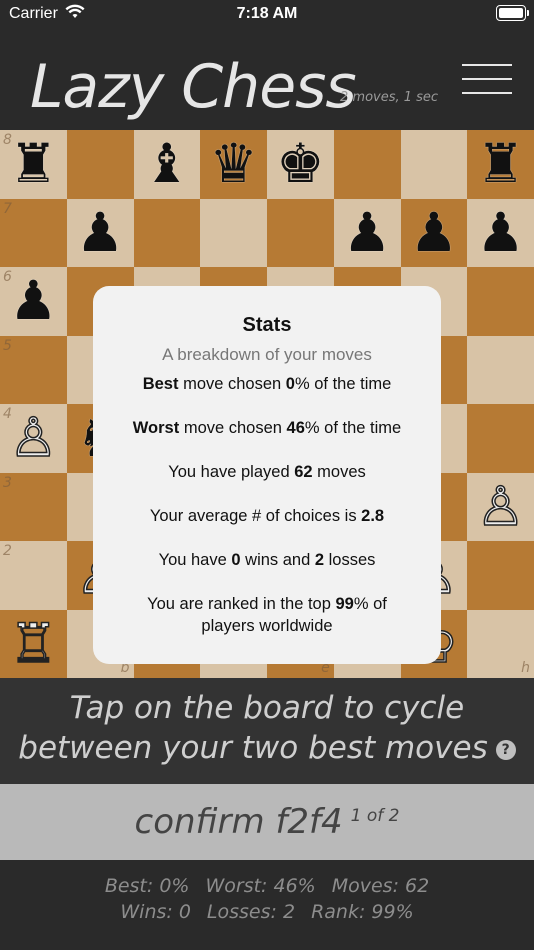  I want to click on white-rook-icon: ♖, so click(33, 644).